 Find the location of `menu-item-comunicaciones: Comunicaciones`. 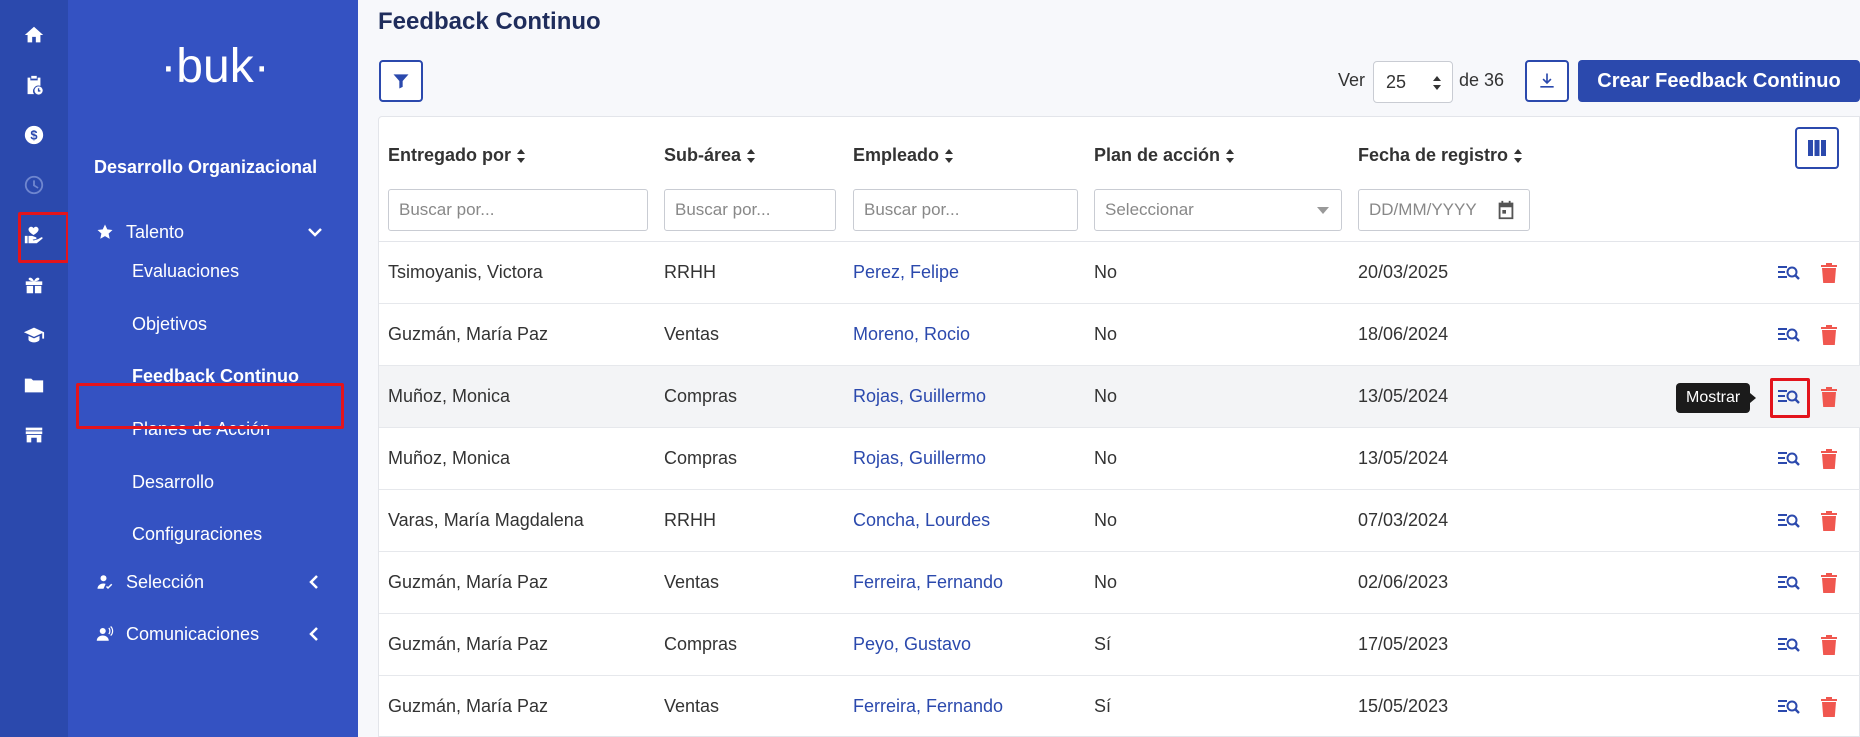

menu-item-comunicaciones: Comunicaciones is located at coordinates (209, 634).